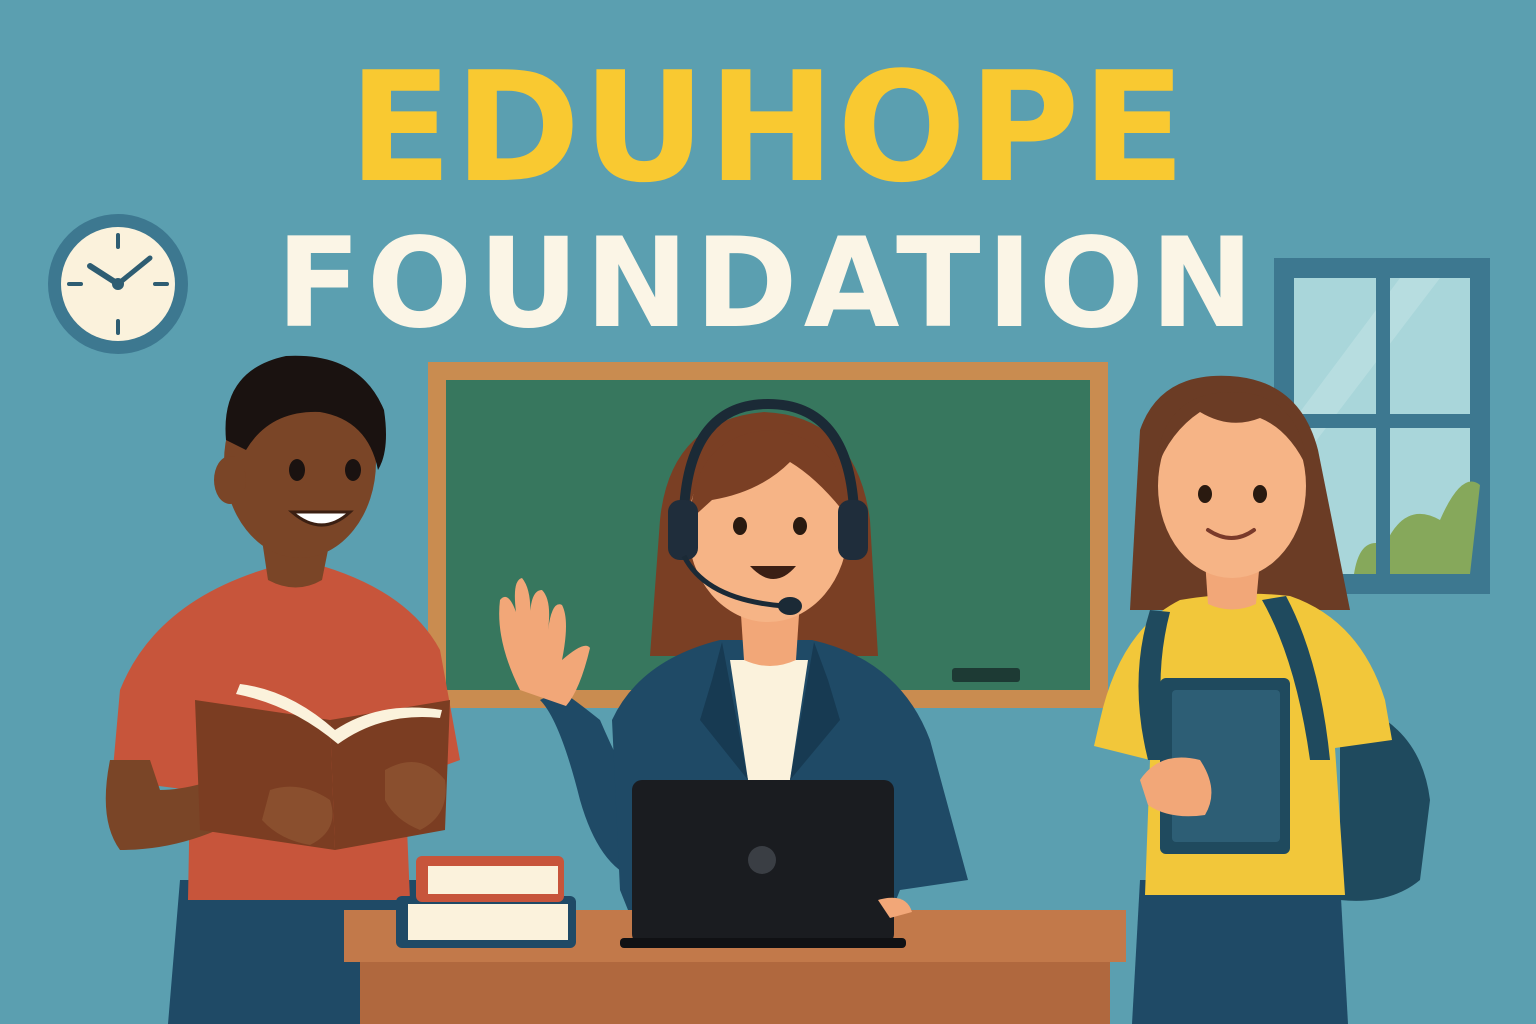 The width and height of the screenshot is (1536, 1024). I want to click on title-line-foundation: FOUNDATION, so click(768, 284).